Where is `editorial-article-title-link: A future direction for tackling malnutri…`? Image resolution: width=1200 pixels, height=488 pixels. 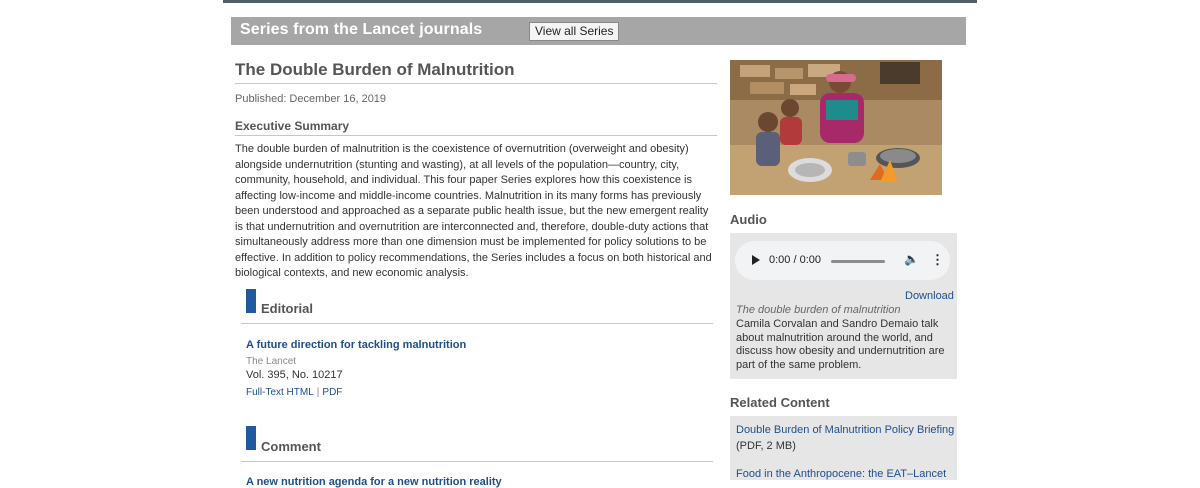
editorial-article-title-link: A future direction for tackling malnutri… is located at coordinates (356, 345).